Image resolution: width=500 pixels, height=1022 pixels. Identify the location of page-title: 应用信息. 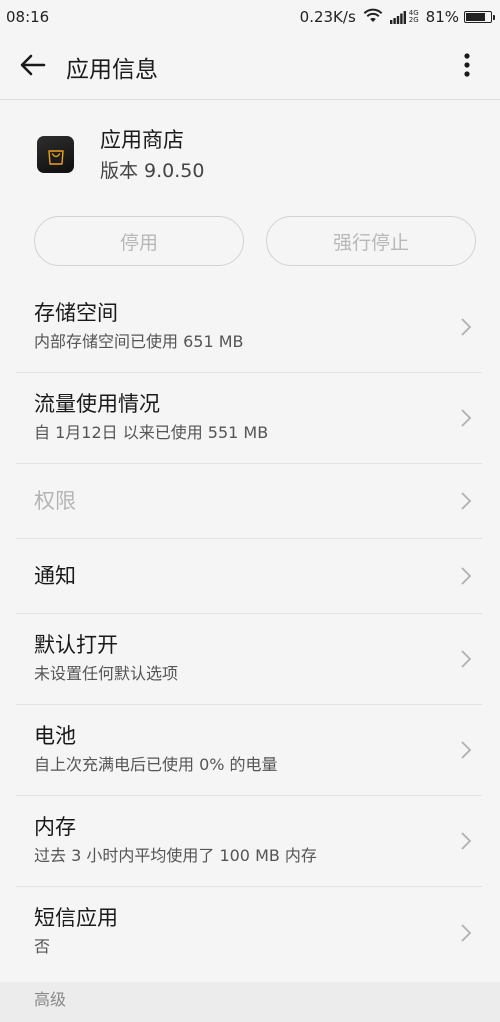
(112, 69).